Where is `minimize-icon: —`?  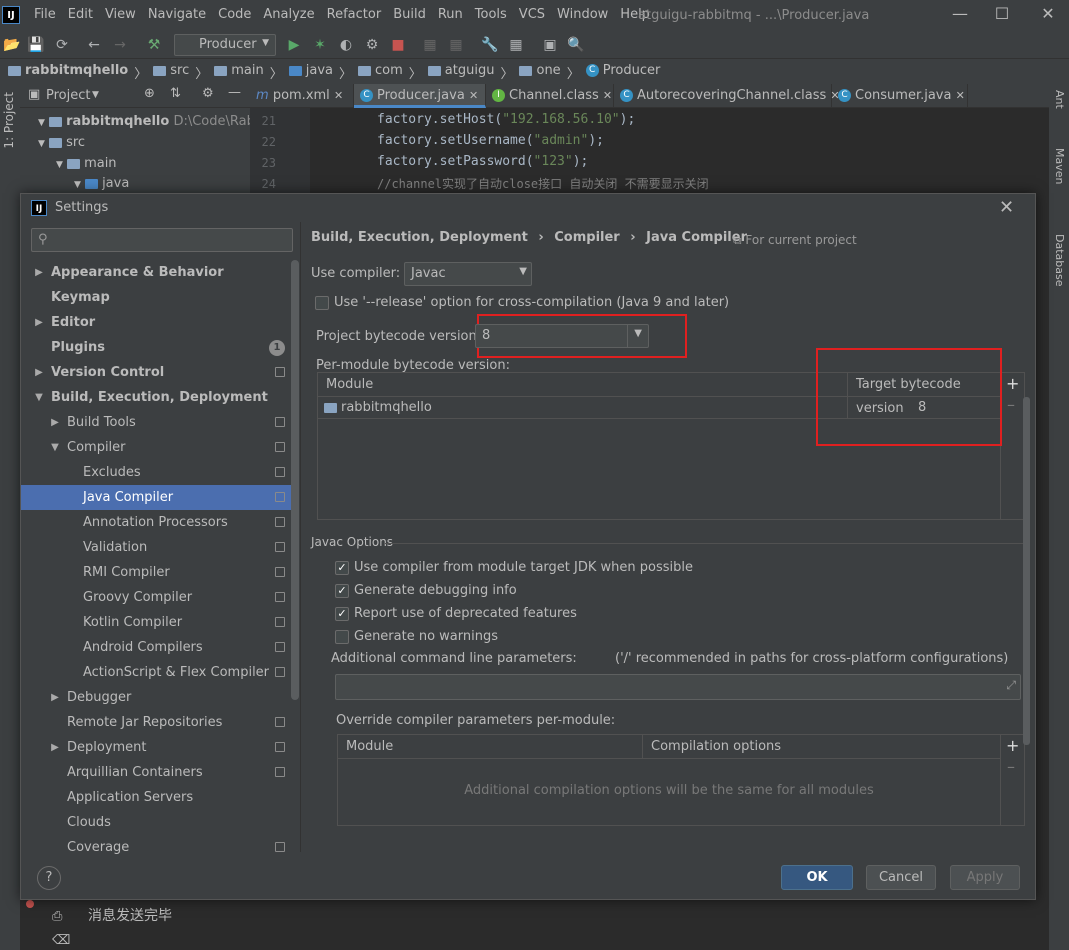 minimize-icon: — is located at coordinates (960, 13).